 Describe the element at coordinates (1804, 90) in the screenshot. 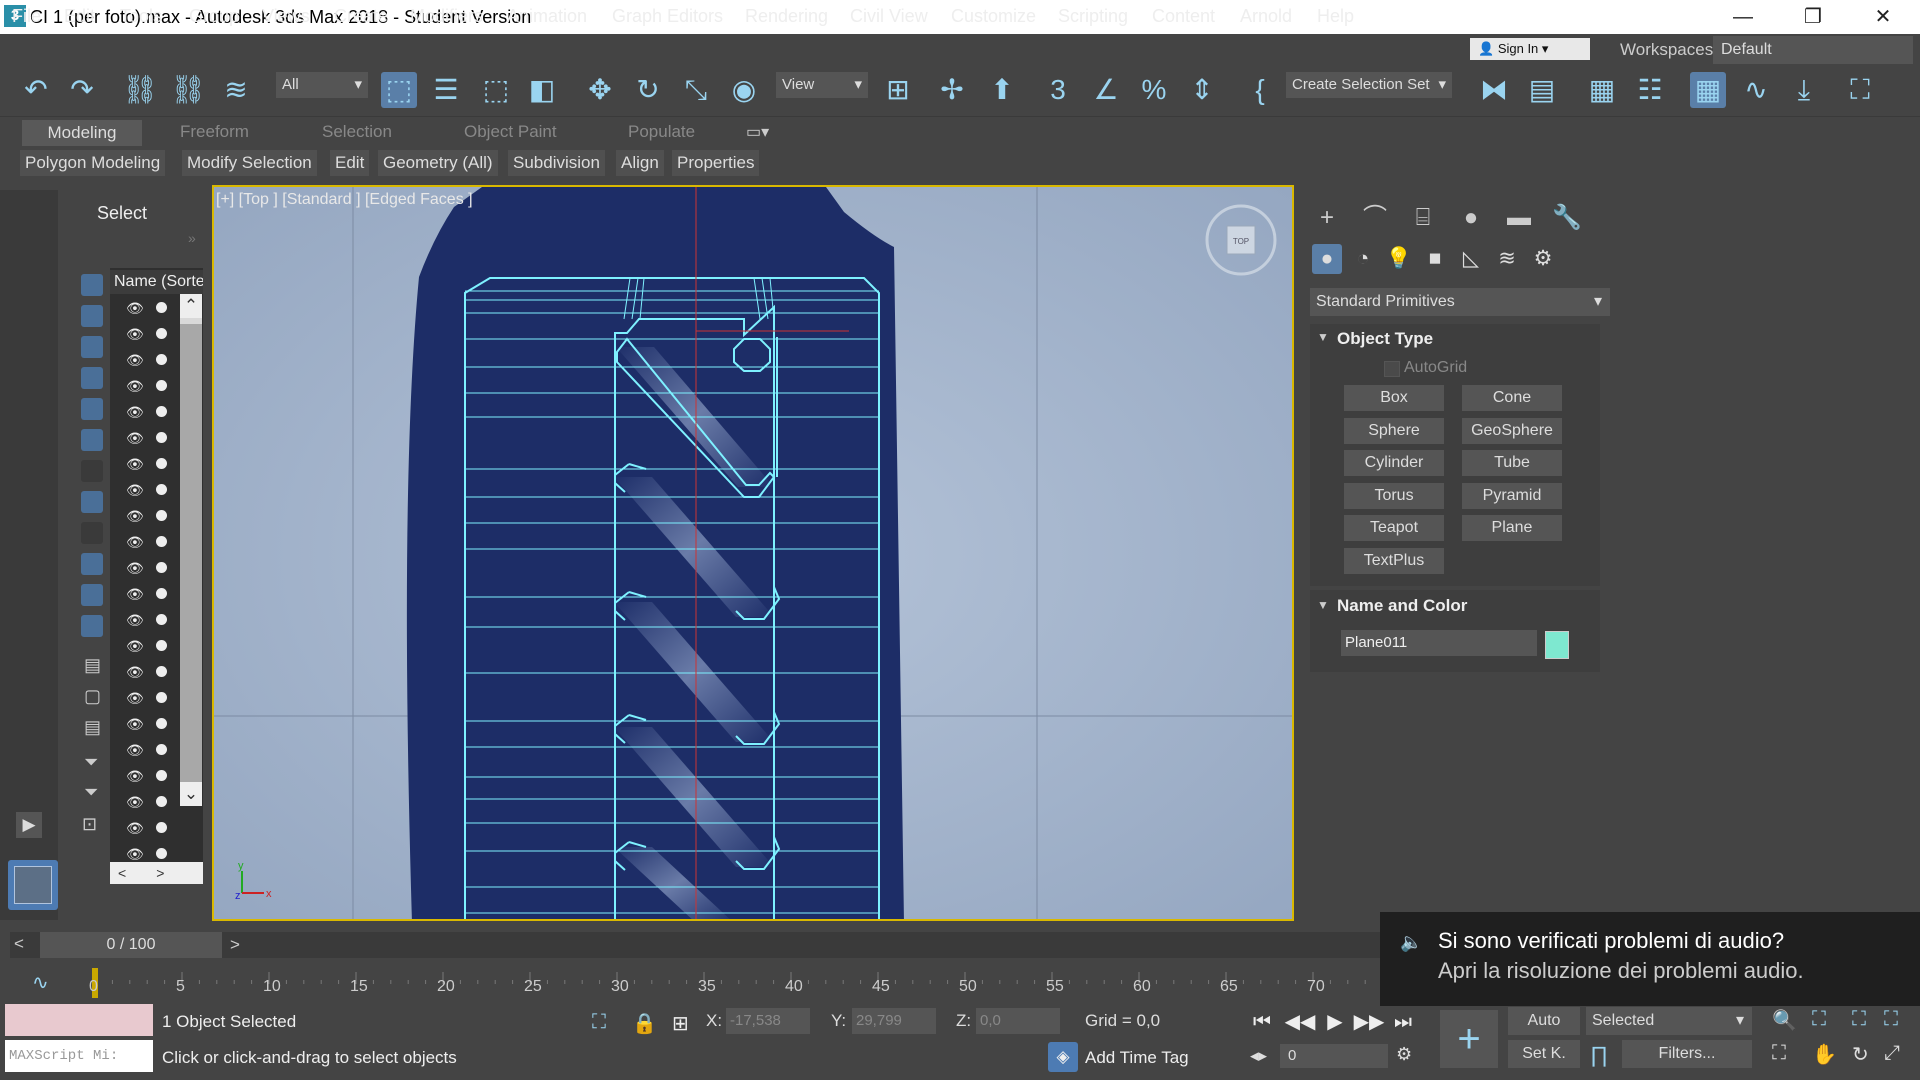

I see `schematic-view-icon: ⤓` at that location.